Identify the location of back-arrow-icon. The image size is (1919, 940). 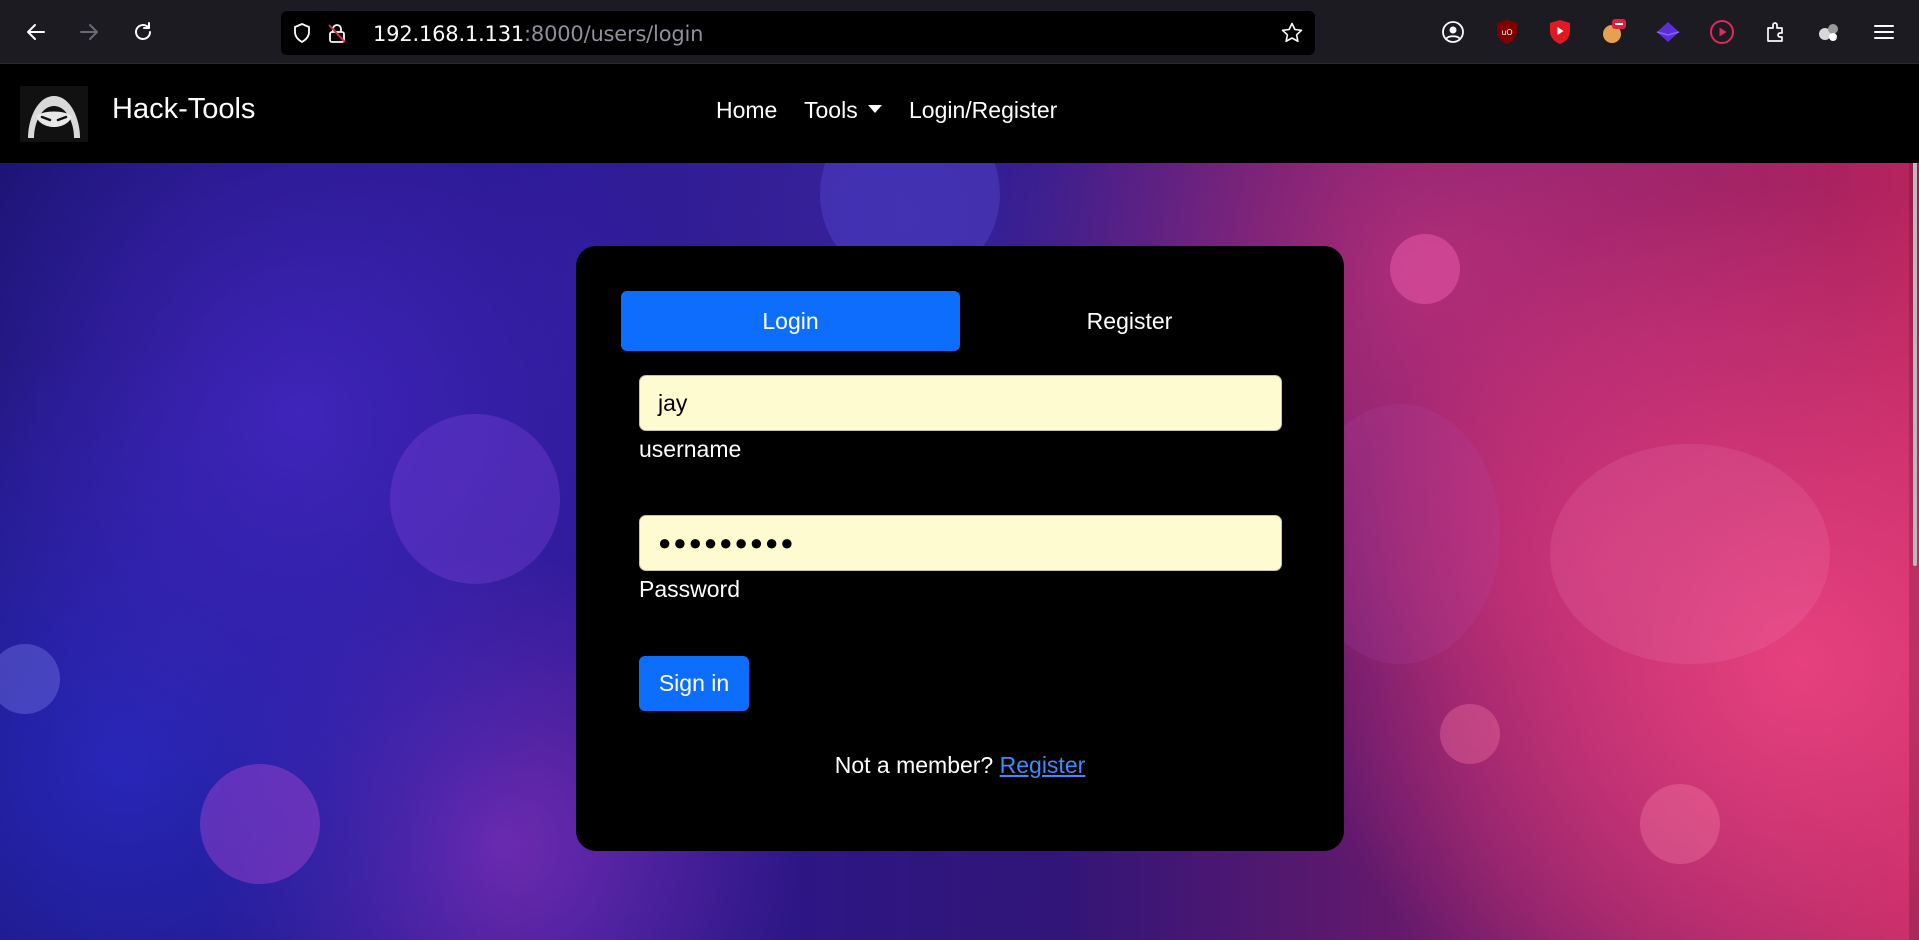
(36, 32).